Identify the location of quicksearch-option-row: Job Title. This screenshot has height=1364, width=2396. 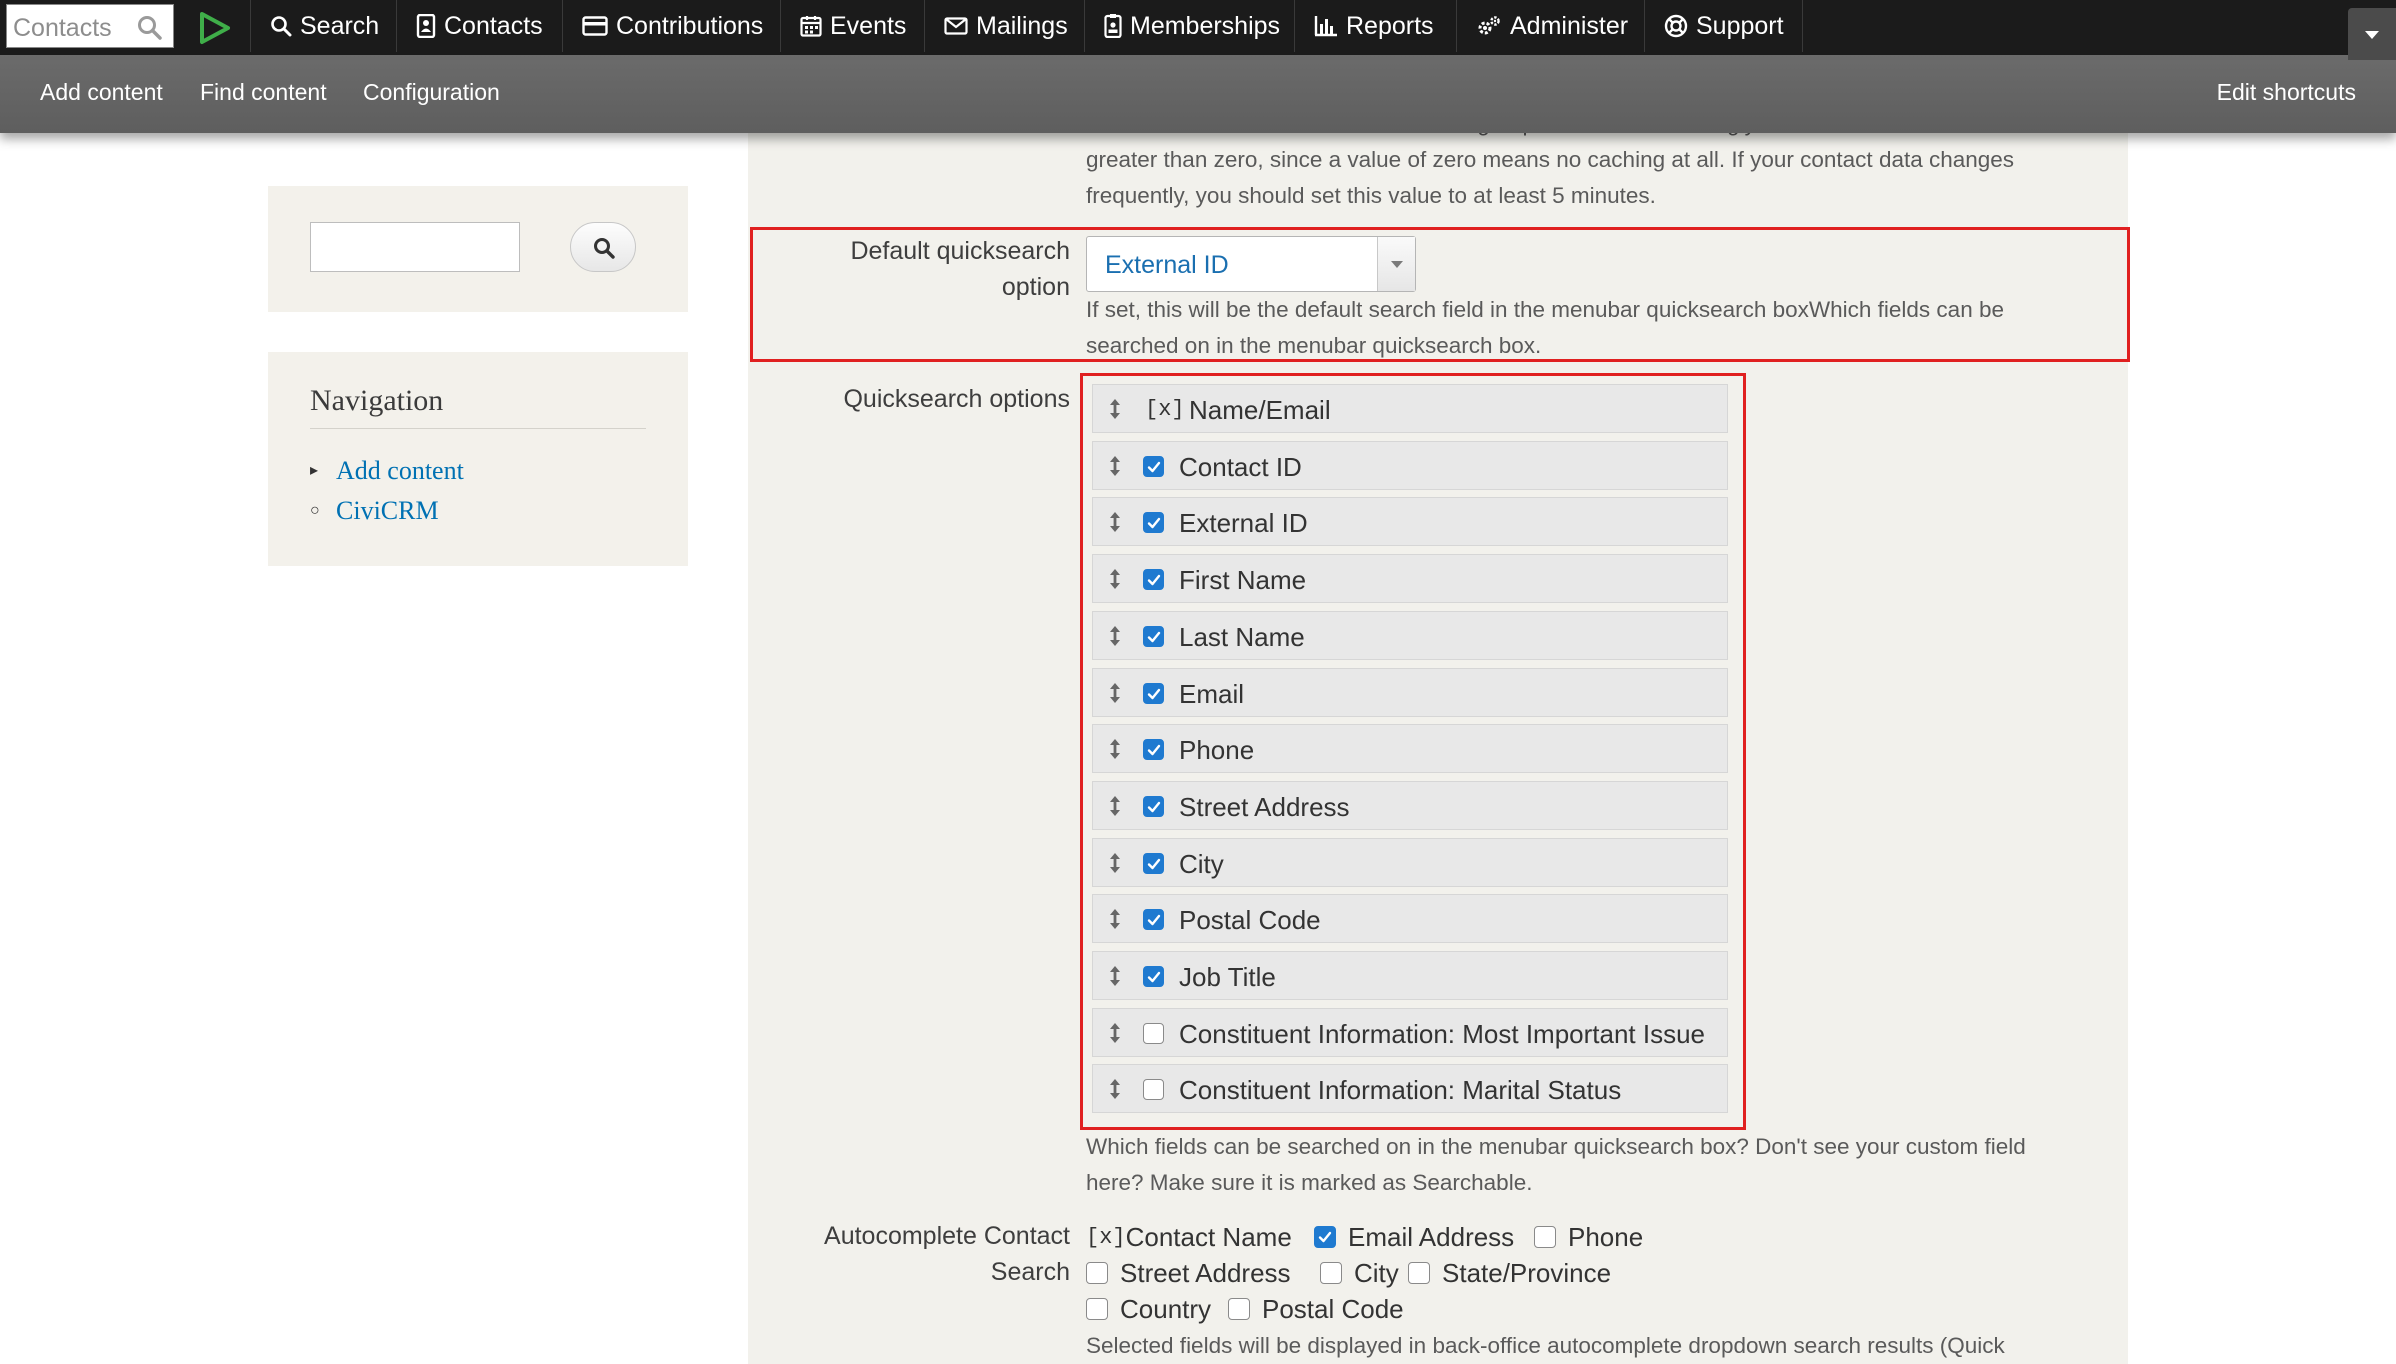
(1410, 975).